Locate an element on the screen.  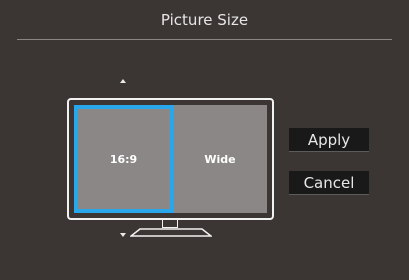
arrow-up-icon is located at coordinates (123, 81).